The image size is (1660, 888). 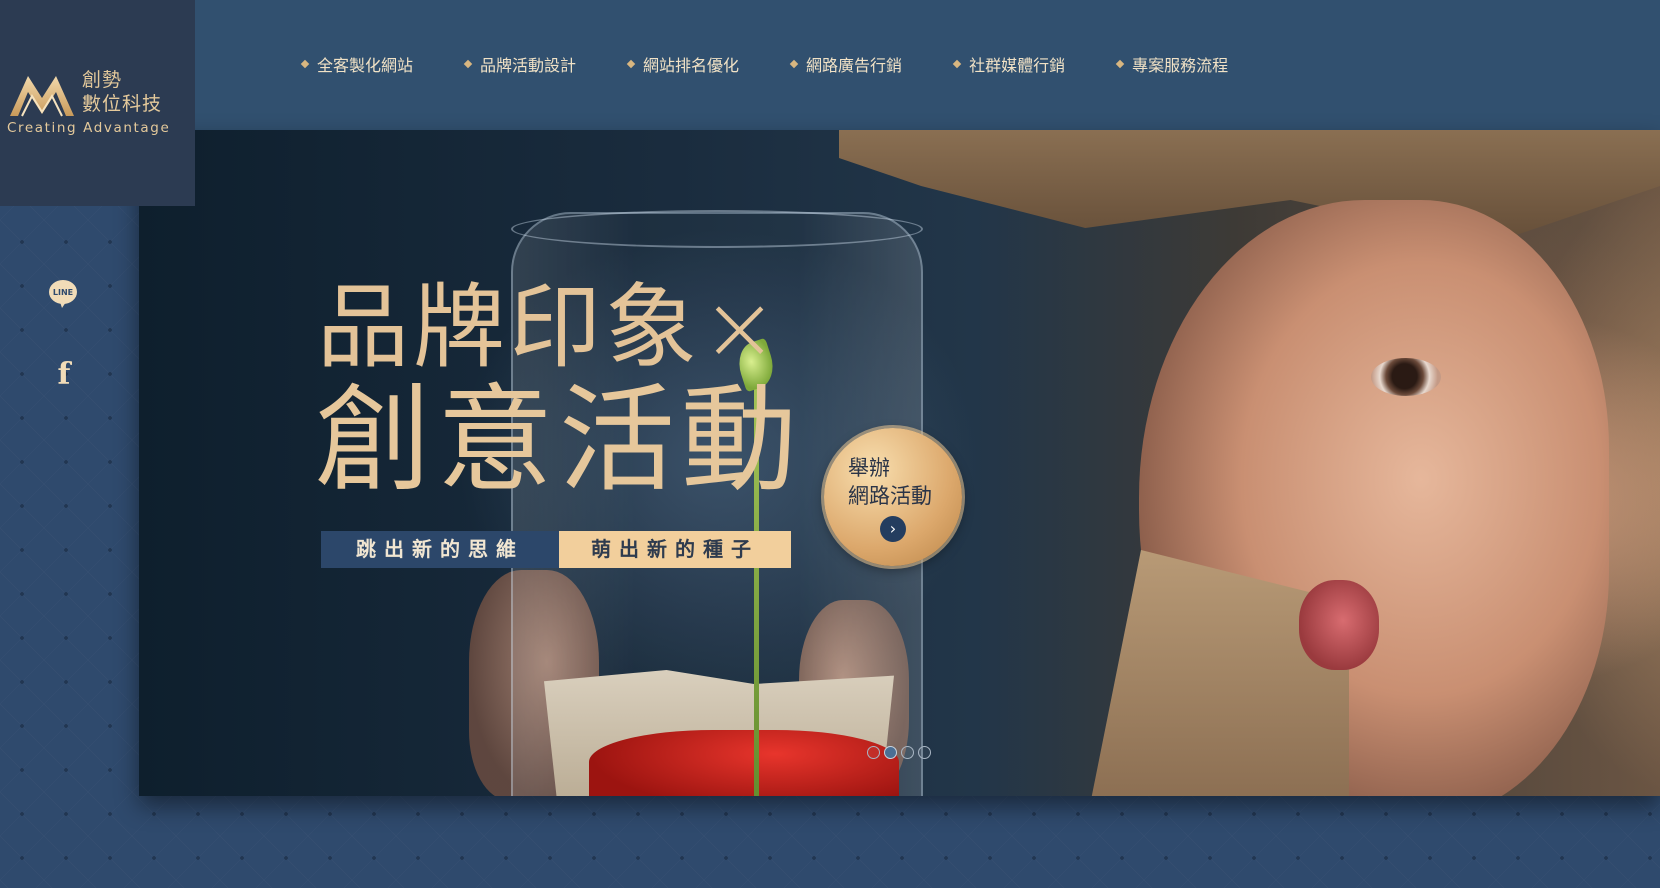 I want to click on hero-tag-new-seed: 萌出新的種子, so click(x=675, y=549).